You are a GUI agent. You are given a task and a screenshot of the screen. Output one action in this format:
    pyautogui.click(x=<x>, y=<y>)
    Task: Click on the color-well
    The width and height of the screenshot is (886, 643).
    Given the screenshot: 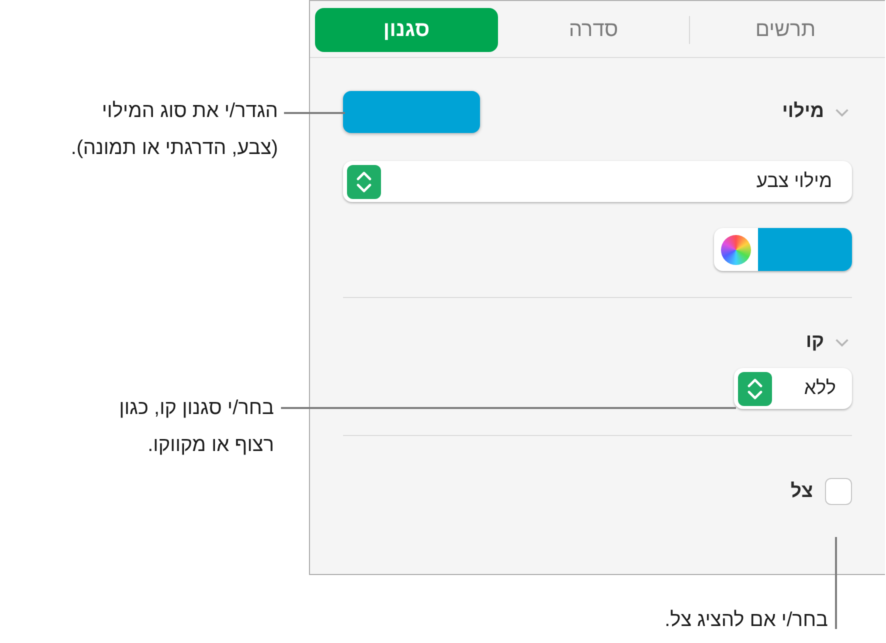 What is the action you would take?
    pyautogui.click(x=783, y=249)
    